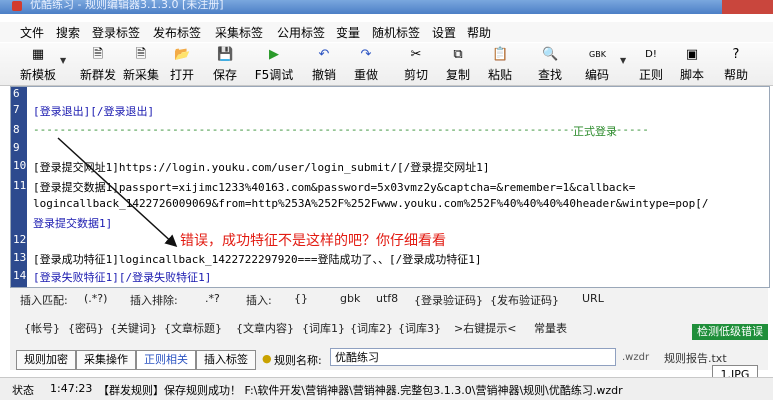 The image size is (773, 402). Describe the element at coordinates (42, 328) in the screenshot. I see `account-var-button: {帐号}` at that location.